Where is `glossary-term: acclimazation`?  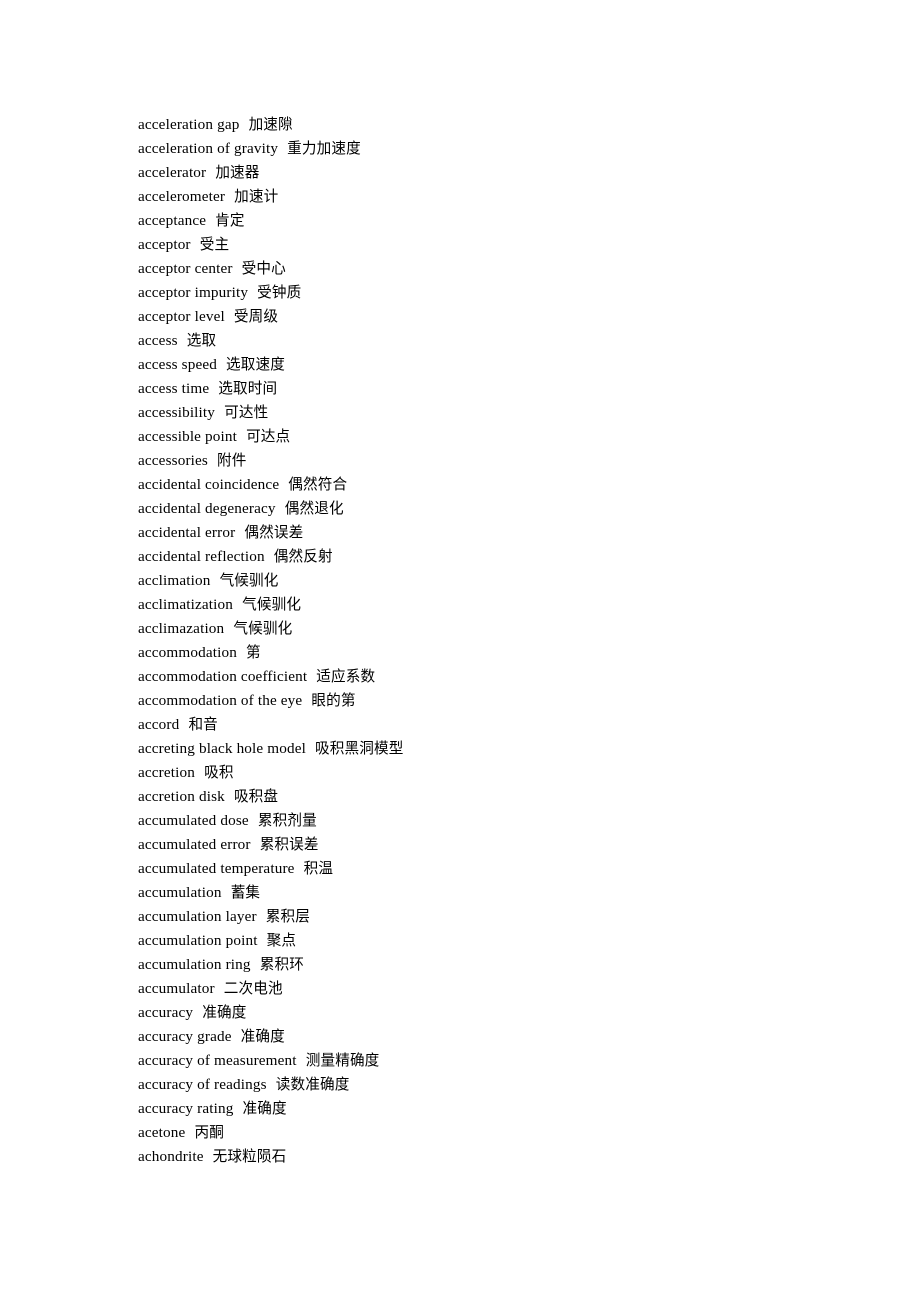 glossary-term: acclimazation is located at coordinates (181, 628).